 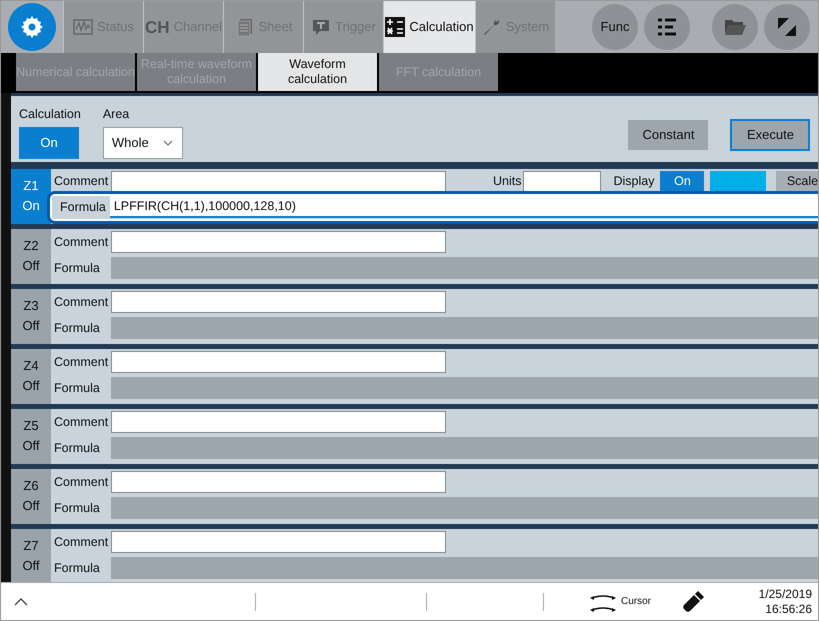 I want to click on channel-toggle: Z1 On, so click(x=31, y=196).